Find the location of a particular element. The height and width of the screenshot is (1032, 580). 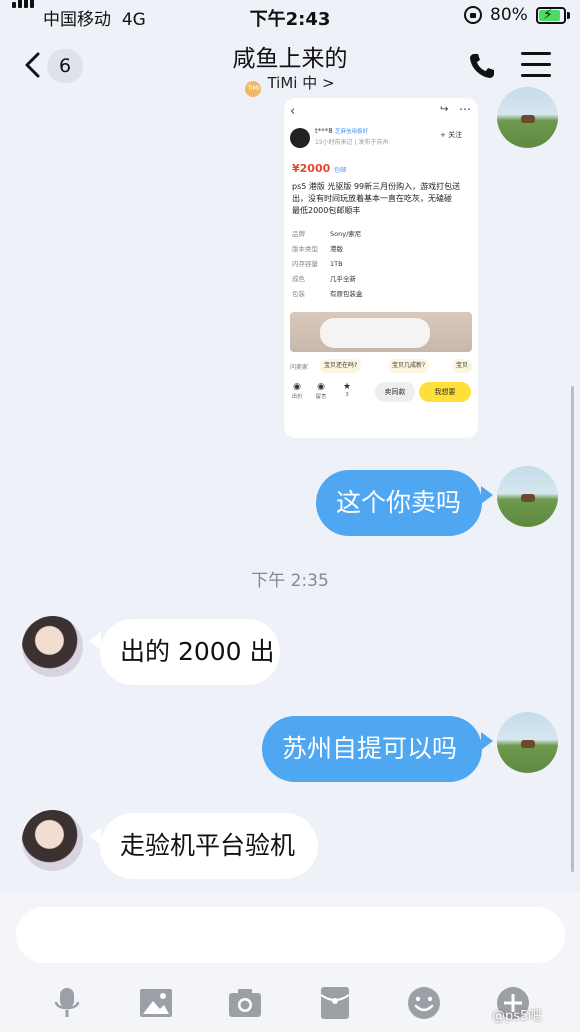

listing-bottom-bar: 卖同款 我想要 ◉ 出价 ◉ 留言 ★ 3 is located at coordinates (381, 394).